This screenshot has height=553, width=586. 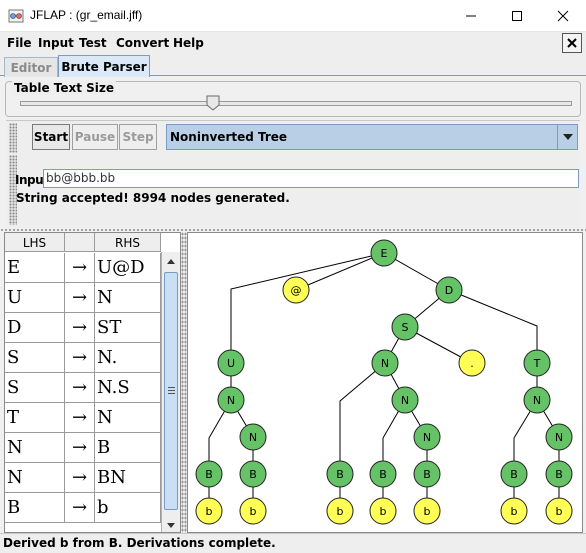 I want to click on scroll-thumb, so click(x=171, y=391).